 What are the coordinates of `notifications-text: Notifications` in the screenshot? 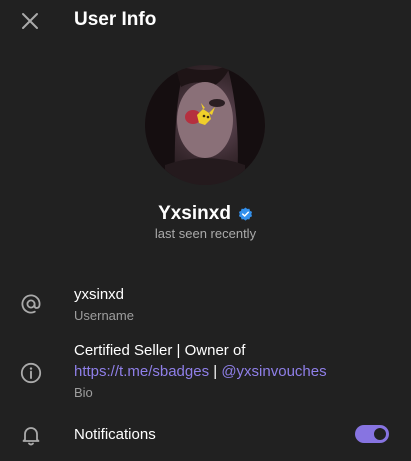 It's located at (232, 434).